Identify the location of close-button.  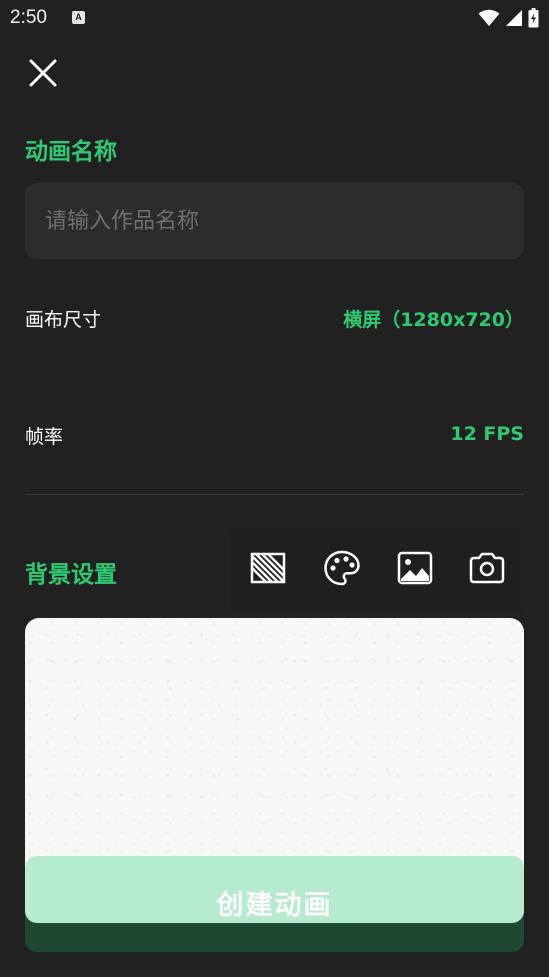
(43, 73).